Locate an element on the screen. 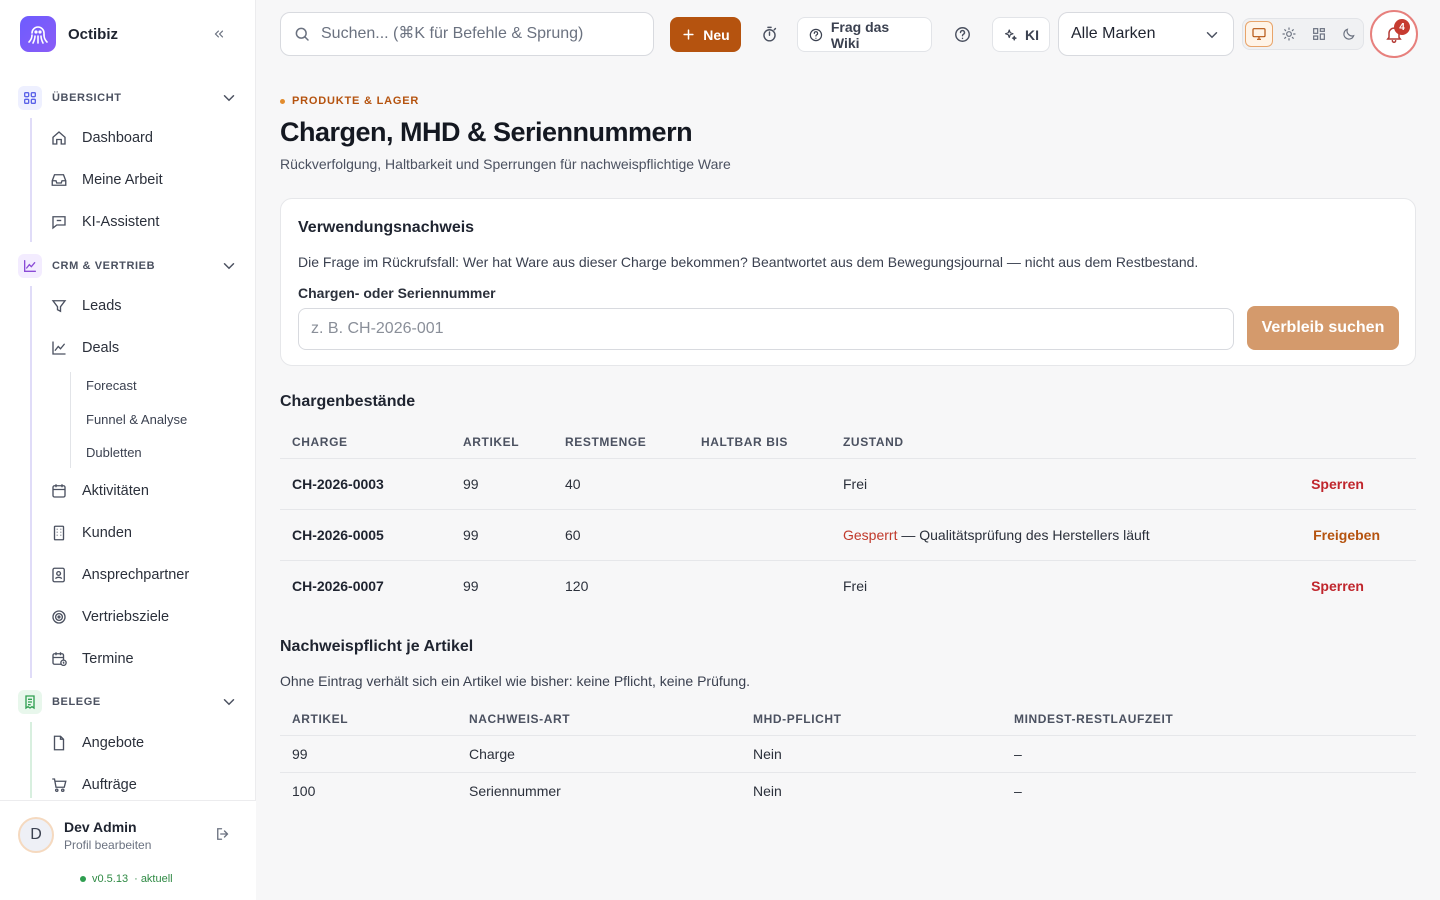 This screenshot has height=900, width=1440. article: 100 is located at coordinates (304, 791).